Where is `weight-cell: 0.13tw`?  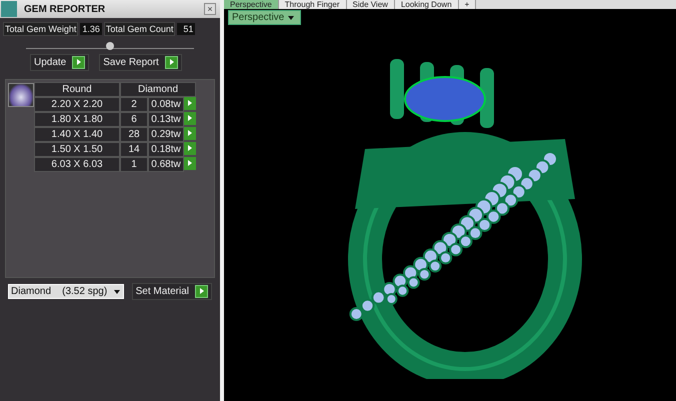
weight-cell: 0.13tw is located at coordinates (166, 119).